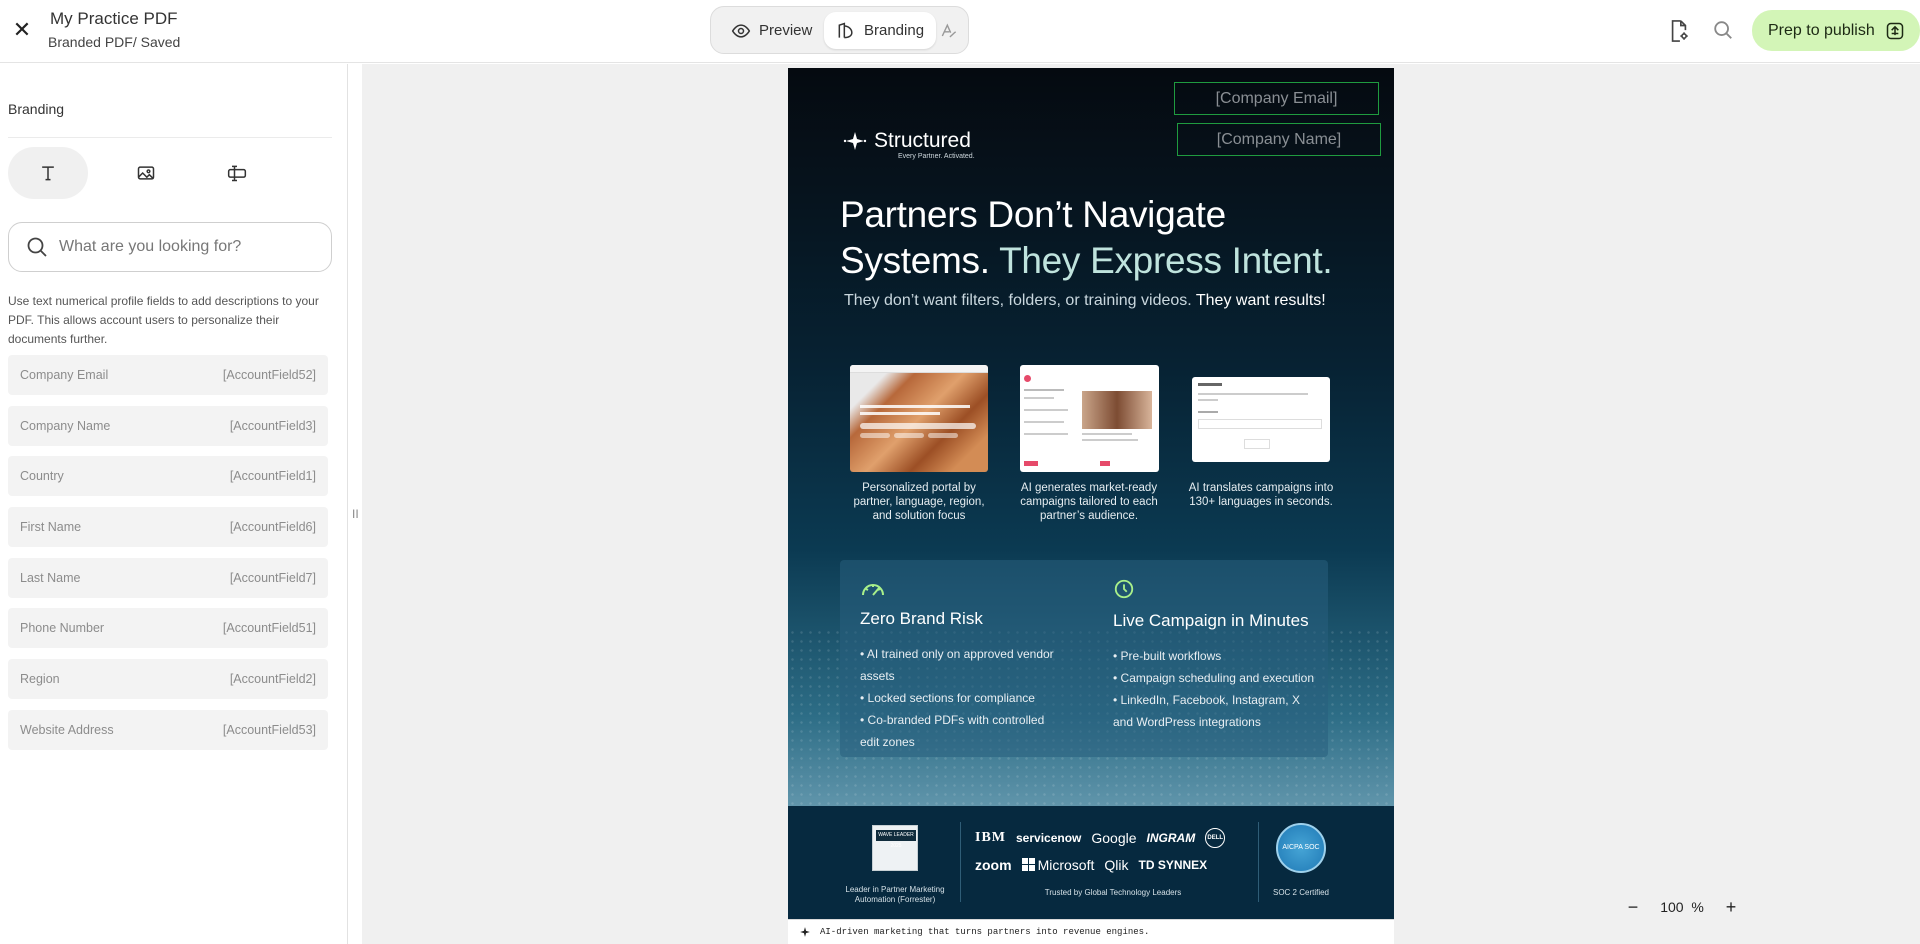 Image resolution: width=1920 pixels, height=944 pixels. I want to click on field-label: Country, so click(42, 476).